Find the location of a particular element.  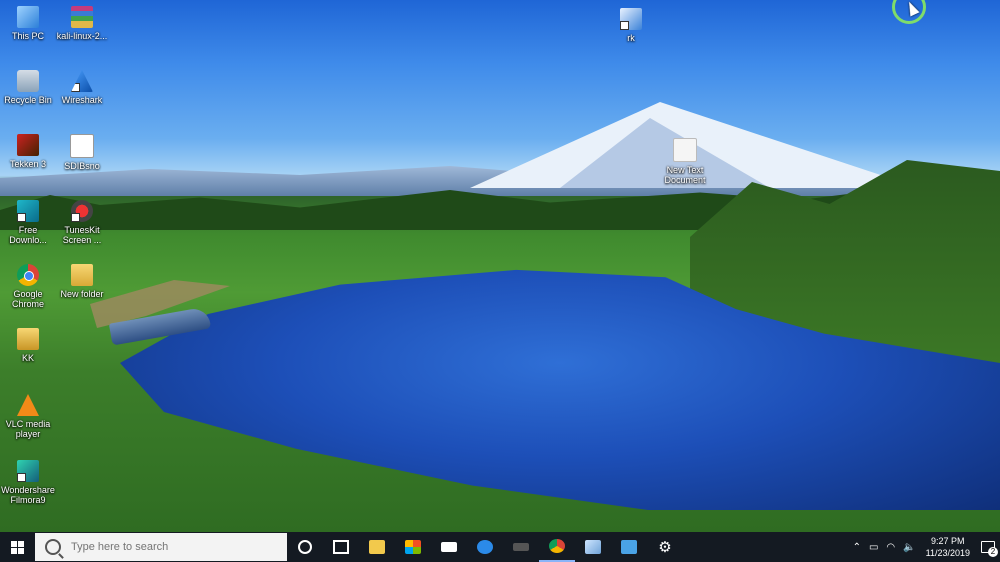

clock-date: 11/23/2019 is located at coordinates (947, 553).